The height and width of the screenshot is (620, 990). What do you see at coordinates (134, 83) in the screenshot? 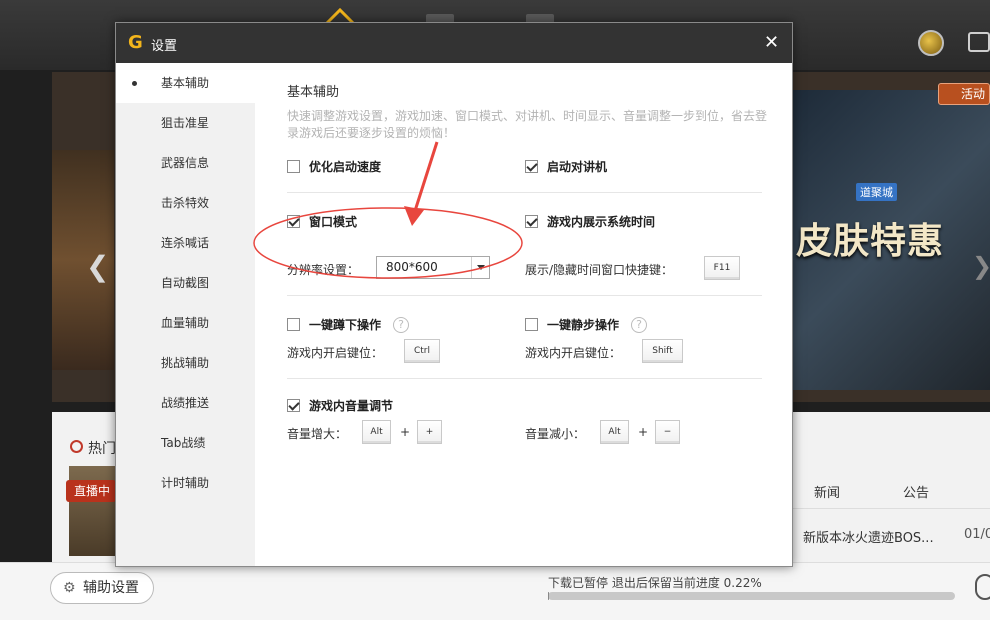
I see `active-dot-icon` at bounding box center [134, 83].